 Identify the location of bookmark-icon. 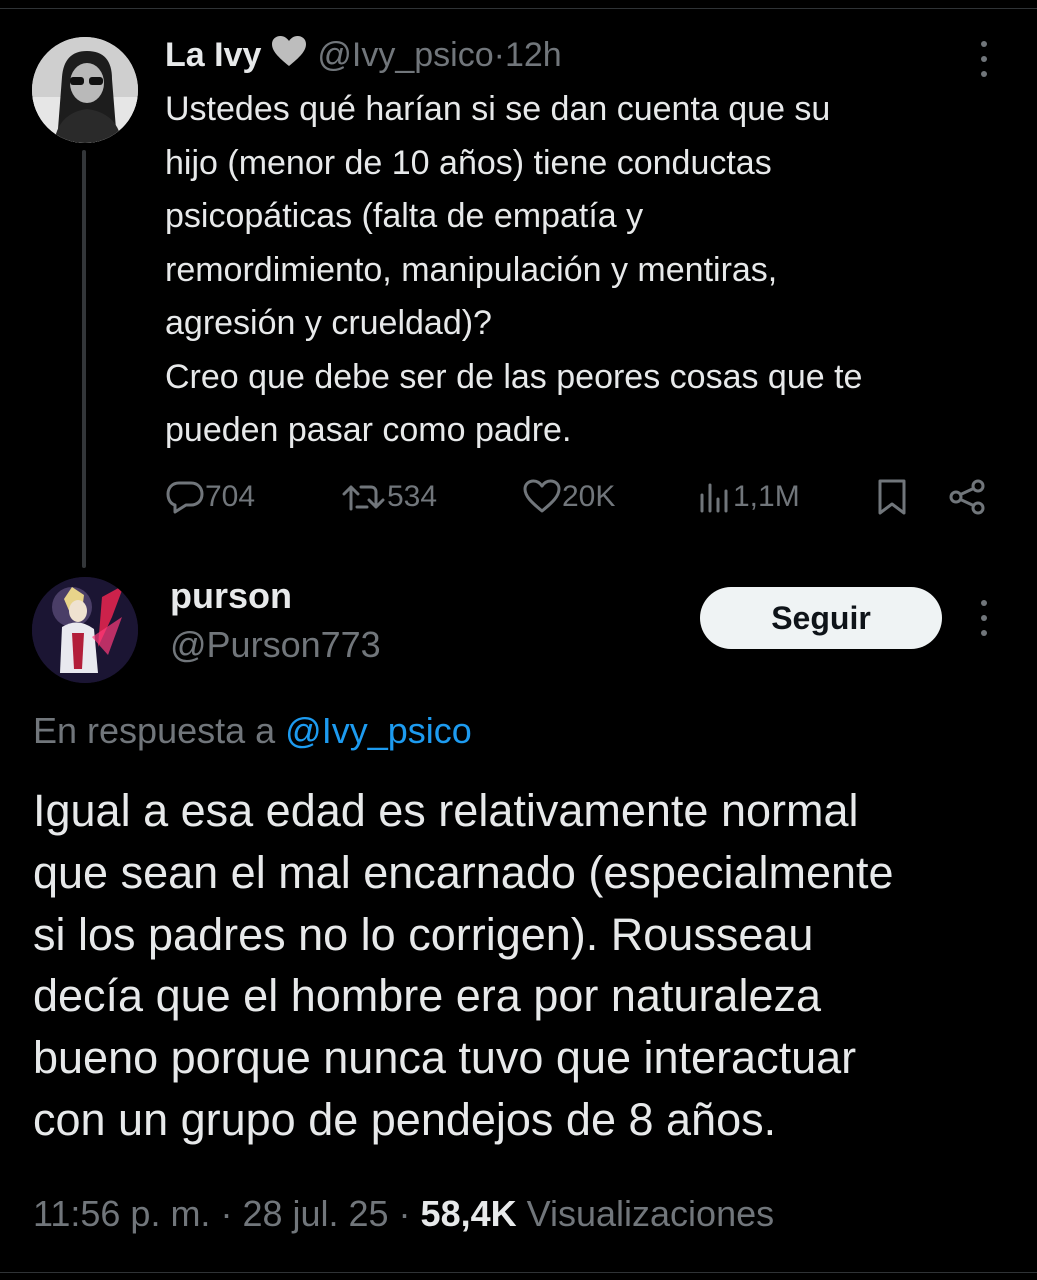
(892, 497).